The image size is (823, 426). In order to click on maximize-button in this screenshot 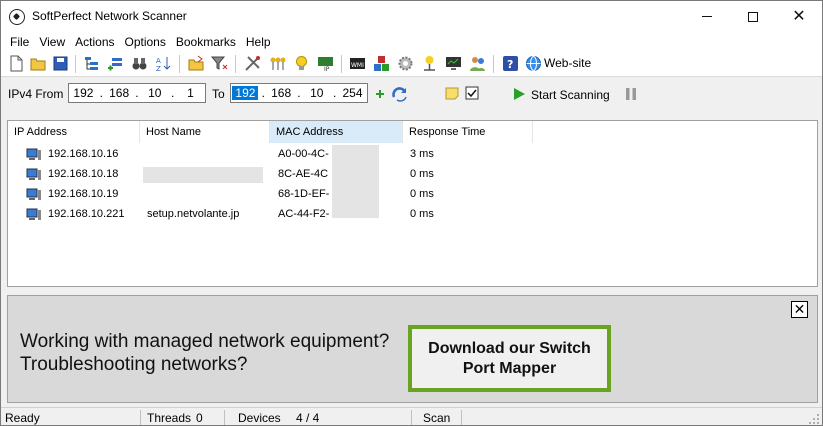, I will do `click(753, 16)`.